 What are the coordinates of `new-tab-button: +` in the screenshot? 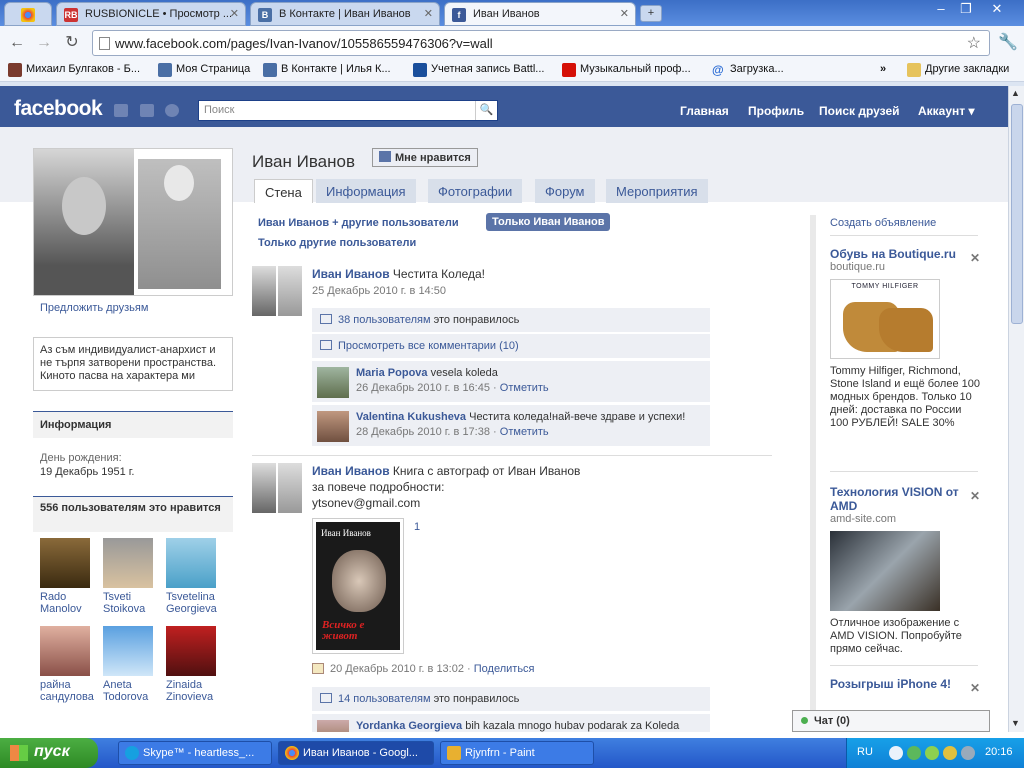 It's located at (651, 13).